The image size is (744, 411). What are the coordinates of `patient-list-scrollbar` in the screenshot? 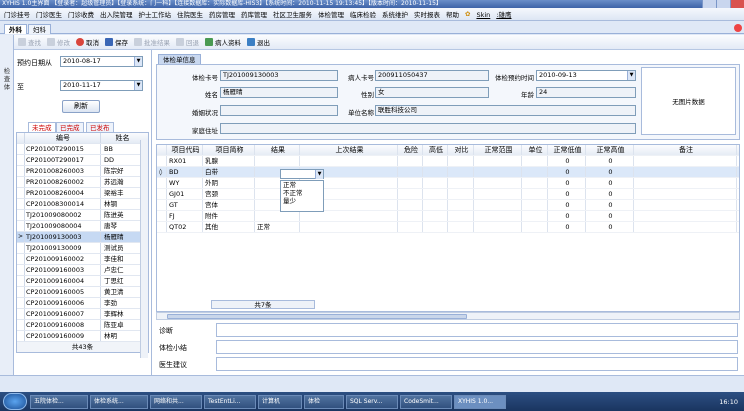 It's located at (144, 249).